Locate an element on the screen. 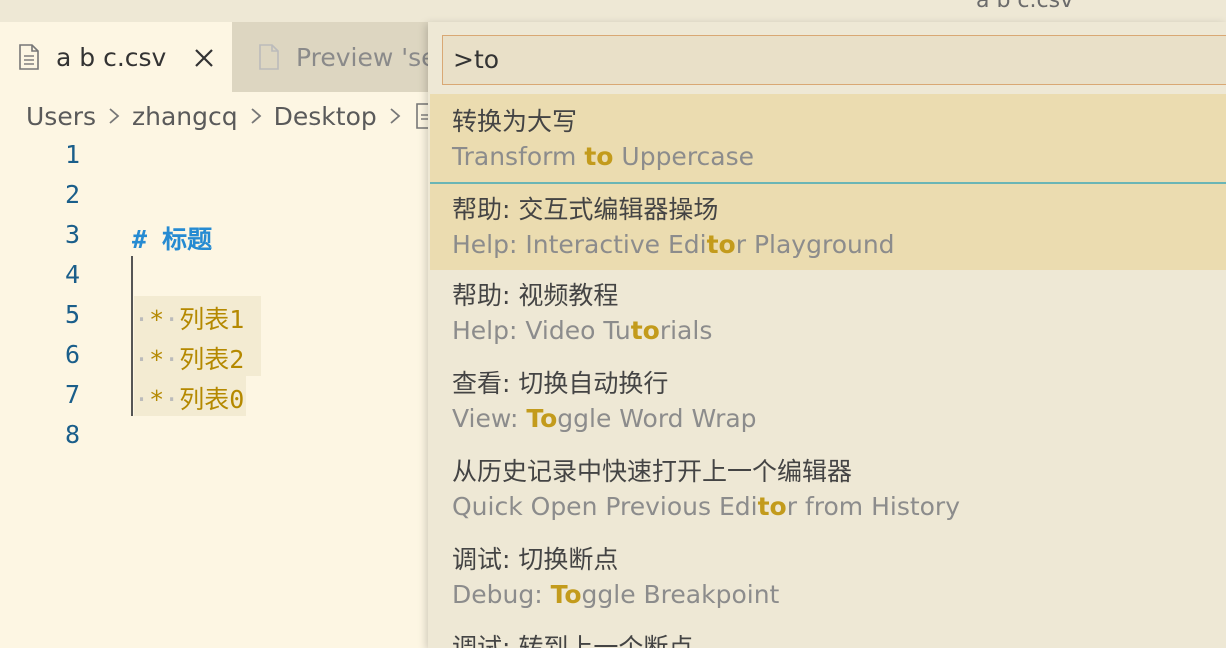 This screenshot has width=1226, height=648. command-label-zh: 帮助: 交互式编辑器操场 is located at coordinates (585, 209).